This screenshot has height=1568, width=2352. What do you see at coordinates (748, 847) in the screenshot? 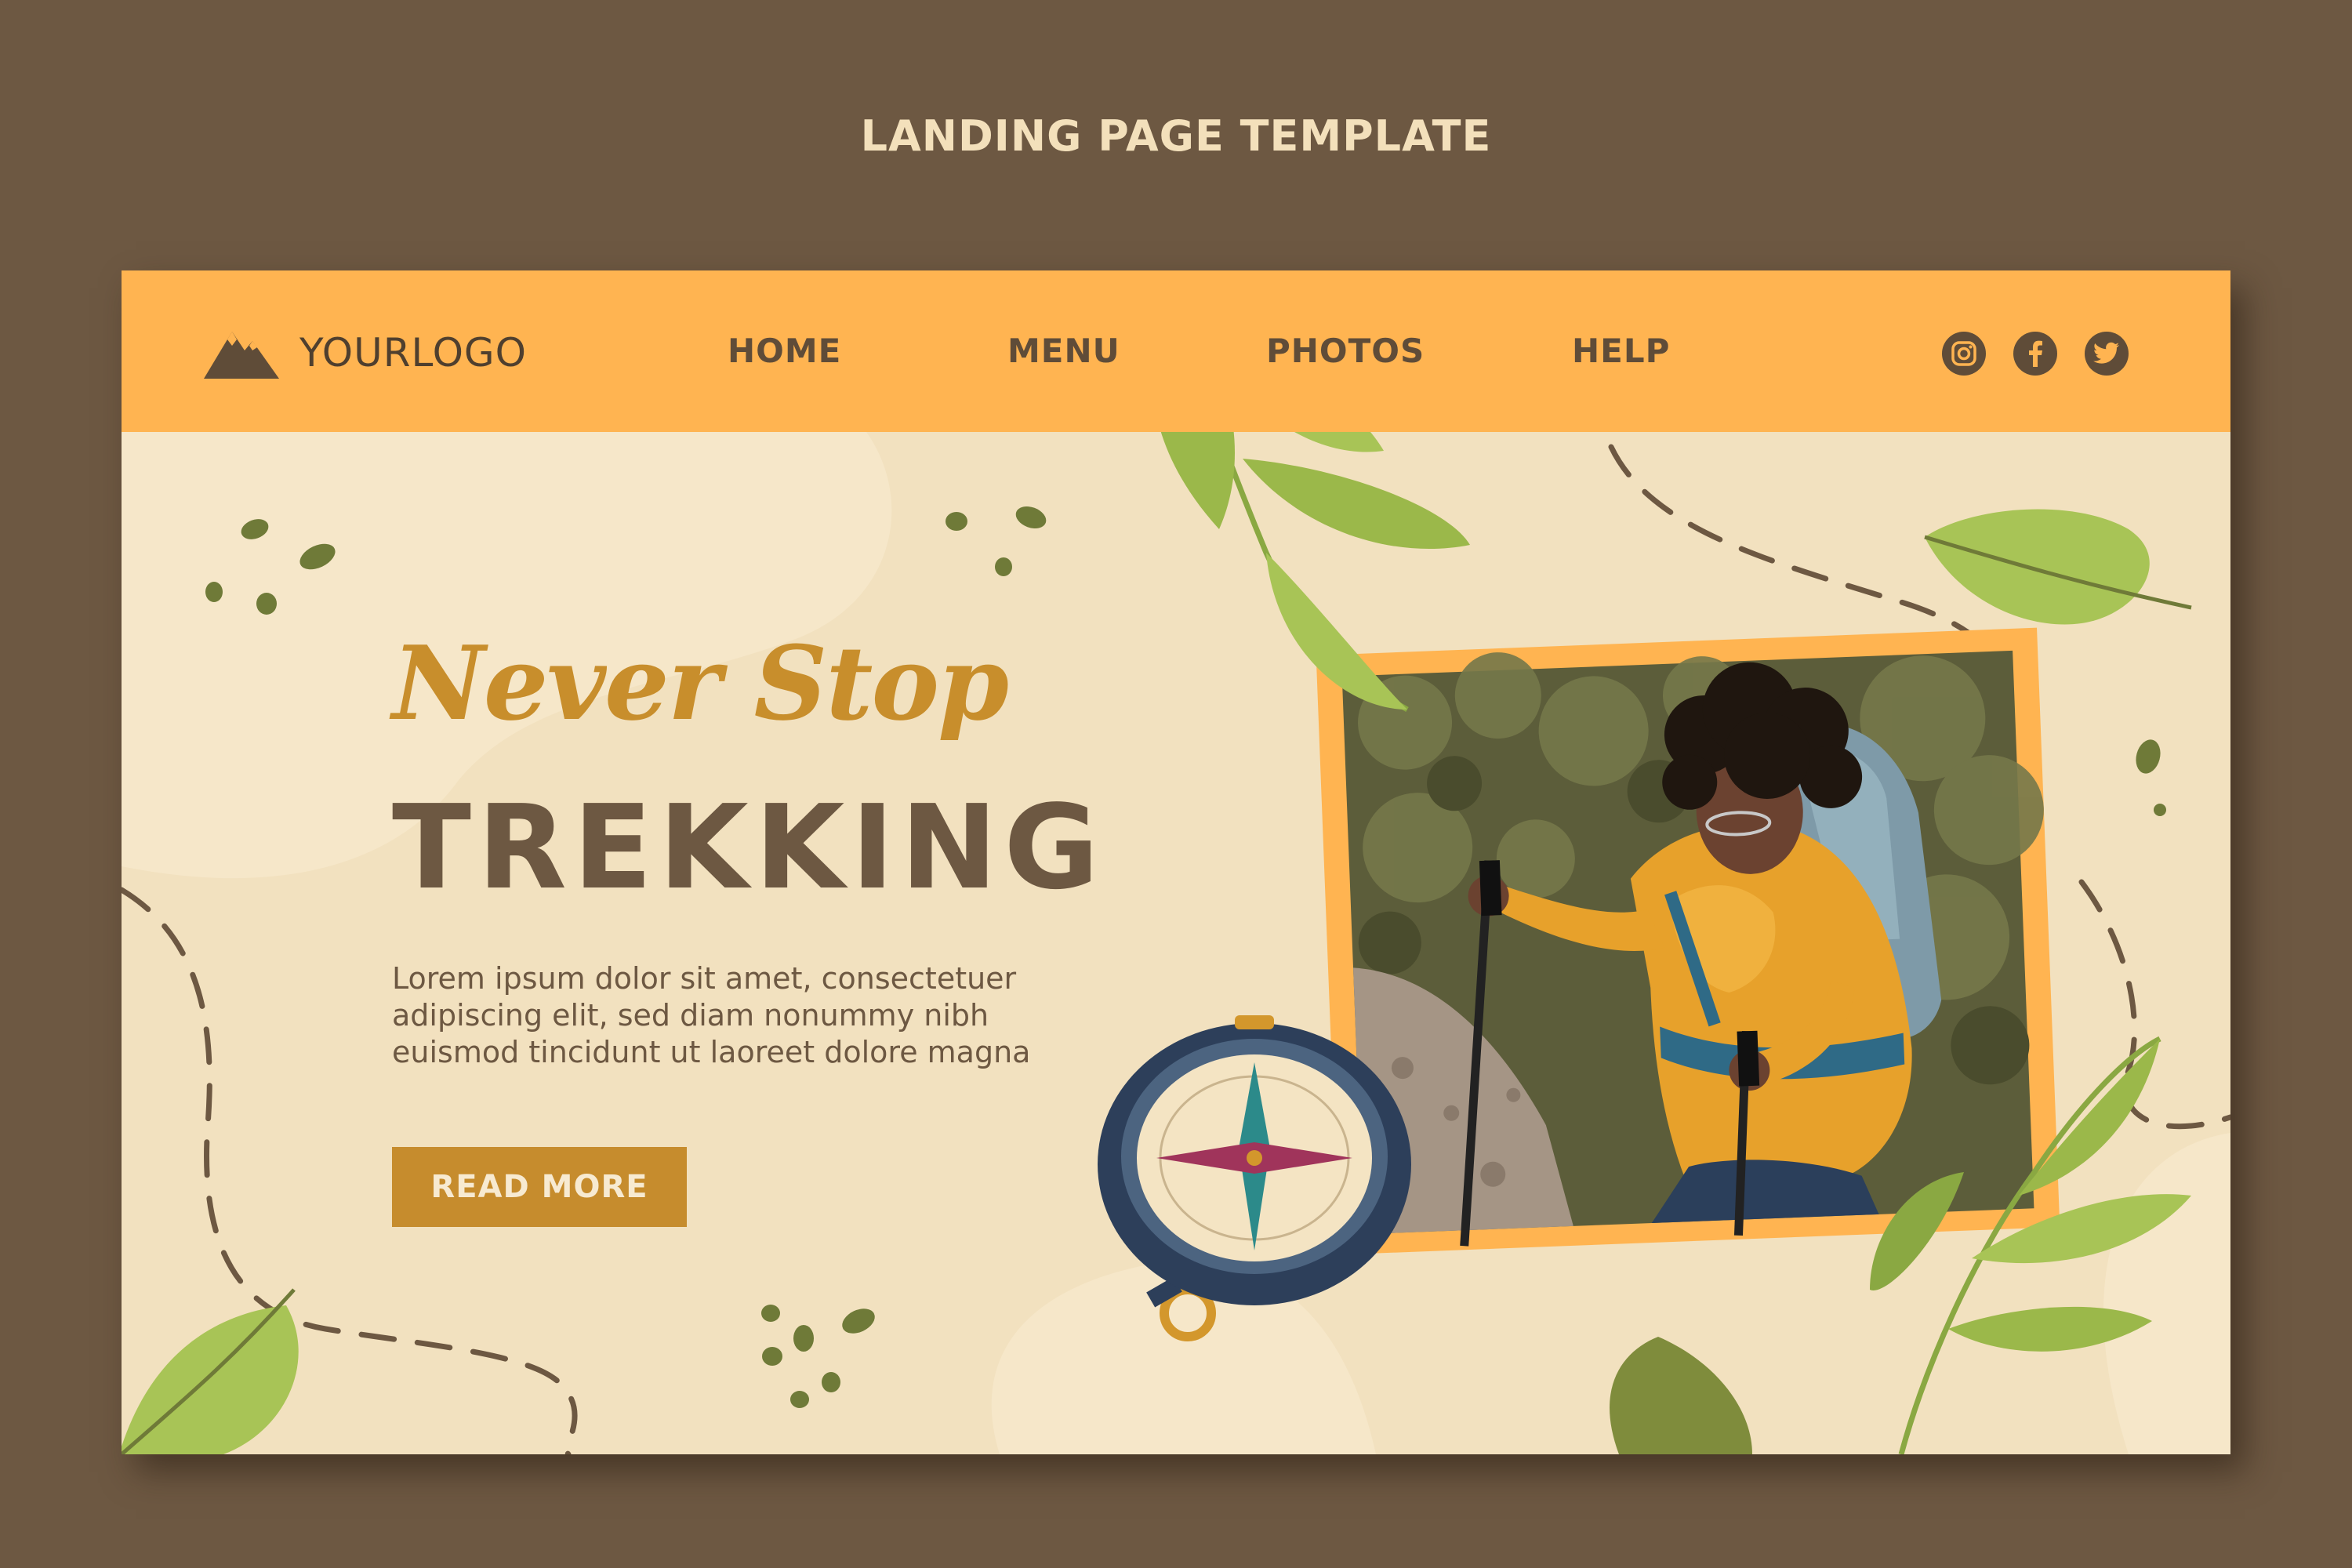
I see `hero-headline: TREKKING` at bounding box center [748, 847].